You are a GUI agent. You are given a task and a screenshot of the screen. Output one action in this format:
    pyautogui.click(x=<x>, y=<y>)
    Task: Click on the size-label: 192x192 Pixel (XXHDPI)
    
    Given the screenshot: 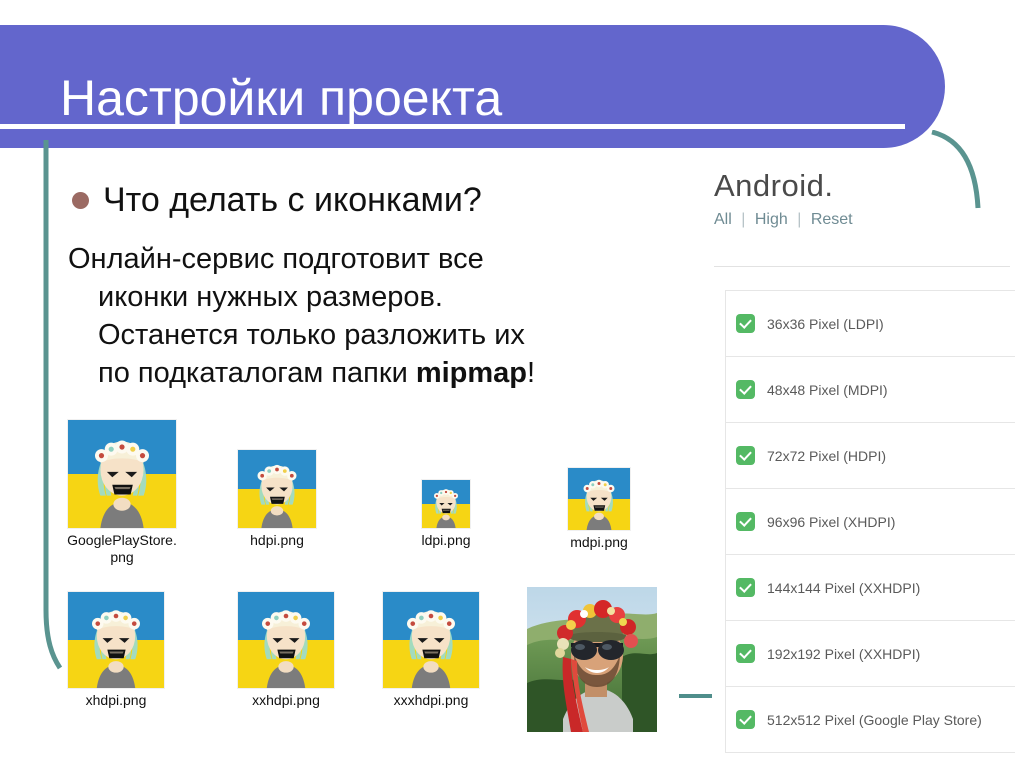 What is the action you would take?
    pyautogui.click(x=844, y=653)
    